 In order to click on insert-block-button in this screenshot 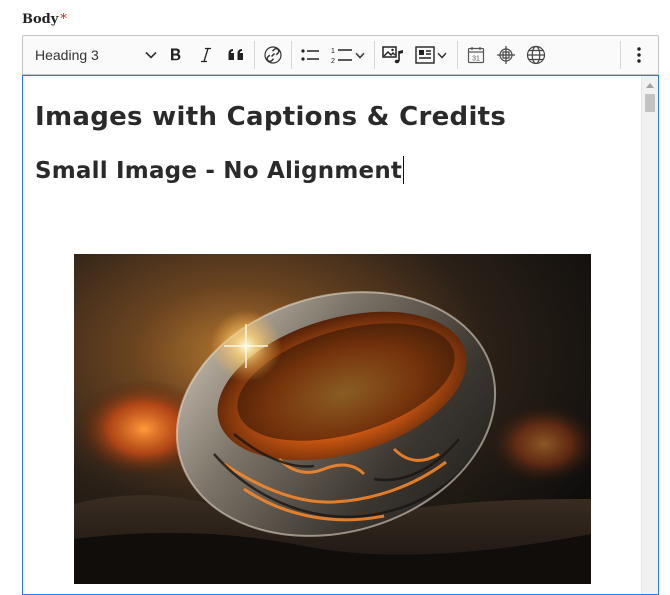, I will do `click(431, 55)`.